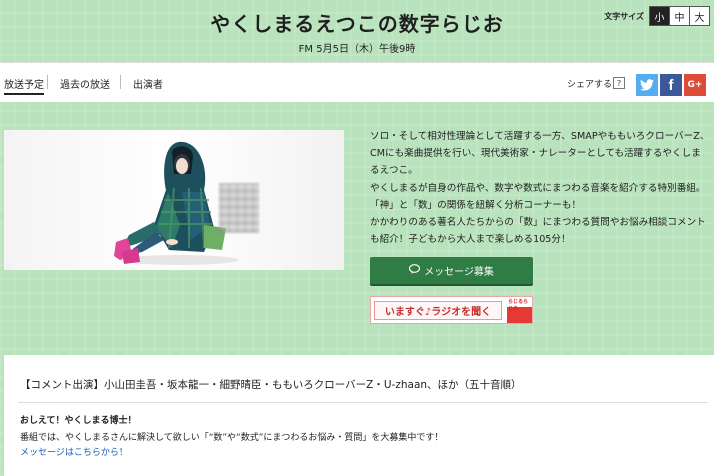  Describe the element at coordinates (624, 16) in the screenshot. I see `font-size-label: 文字サイズ` at that location.